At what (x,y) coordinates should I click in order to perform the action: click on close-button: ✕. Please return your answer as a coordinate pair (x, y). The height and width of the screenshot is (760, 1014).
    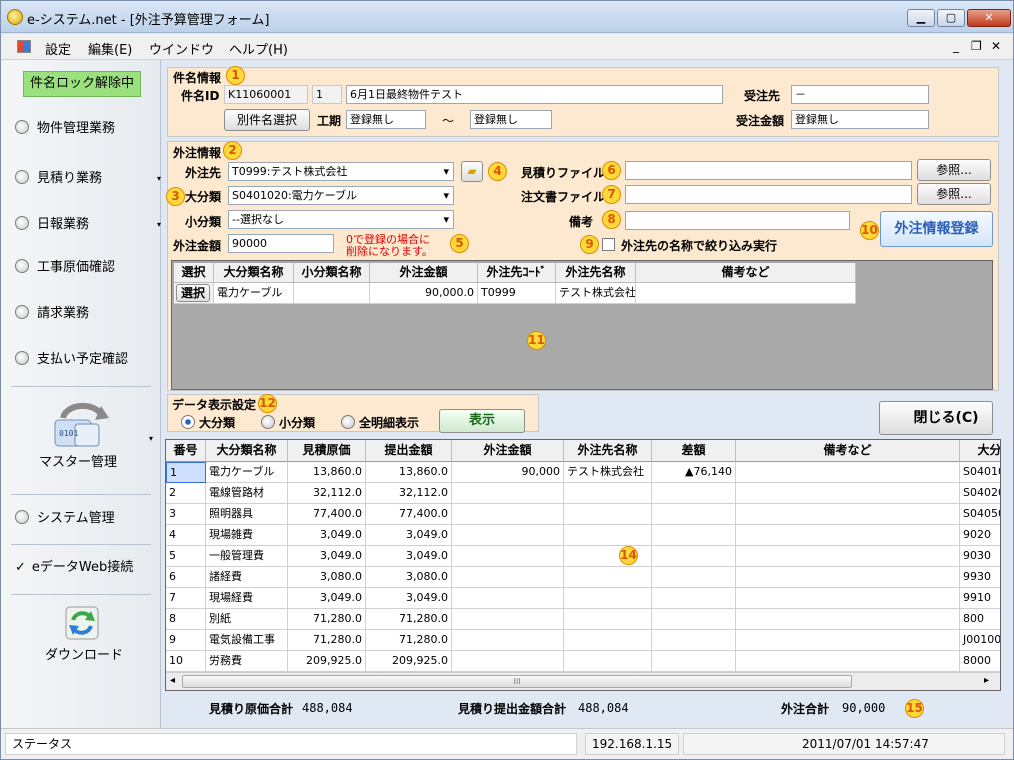
    Looking at the image, I should click on (989, 18).